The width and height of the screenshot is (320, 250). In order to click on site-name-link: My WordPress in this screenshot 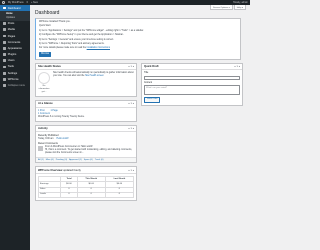, I will do `click(16, 2)`.